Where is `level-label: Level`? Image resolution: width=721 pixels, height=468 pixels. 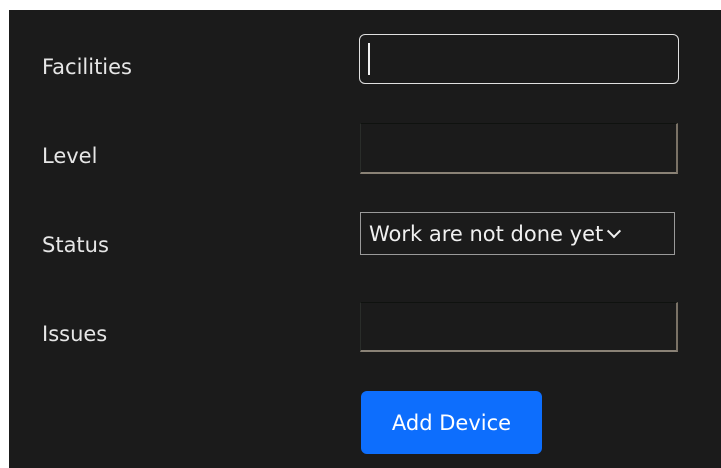 level-label: Level is located at coordinates (70, 156).